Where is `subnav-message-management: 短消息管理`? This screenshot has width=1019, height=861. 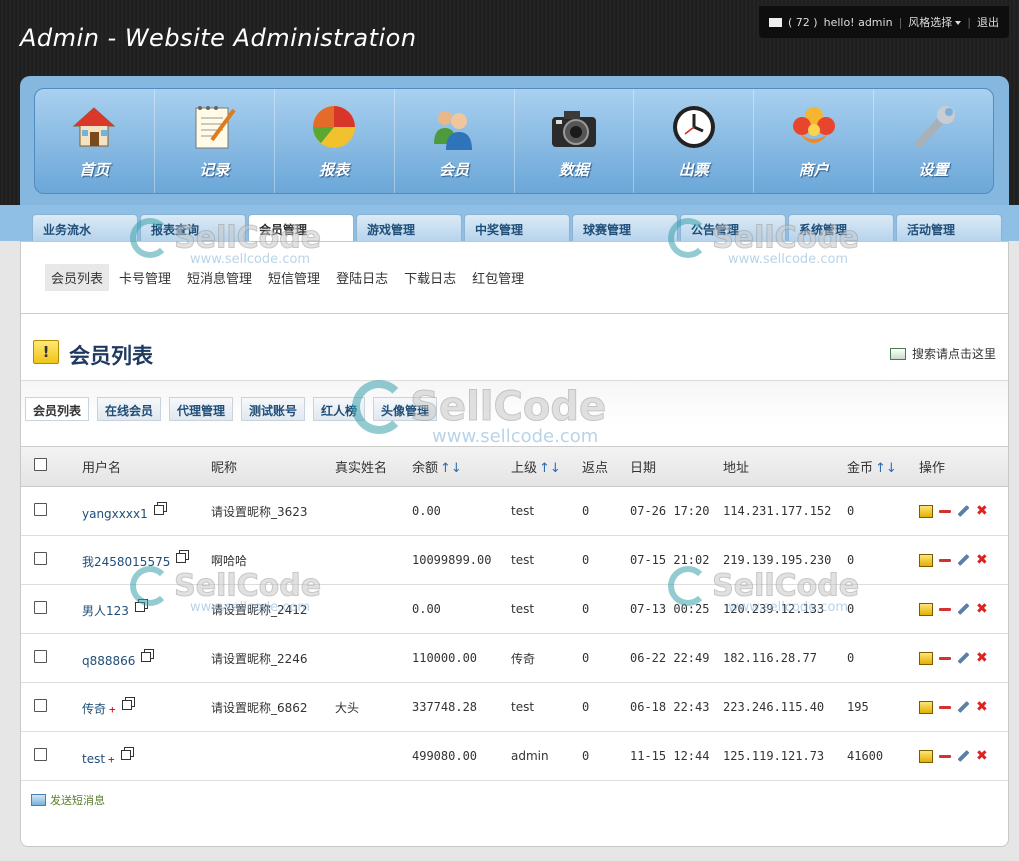
subnav-message-management: 短消息管理 is located at coordinates (219, 277).